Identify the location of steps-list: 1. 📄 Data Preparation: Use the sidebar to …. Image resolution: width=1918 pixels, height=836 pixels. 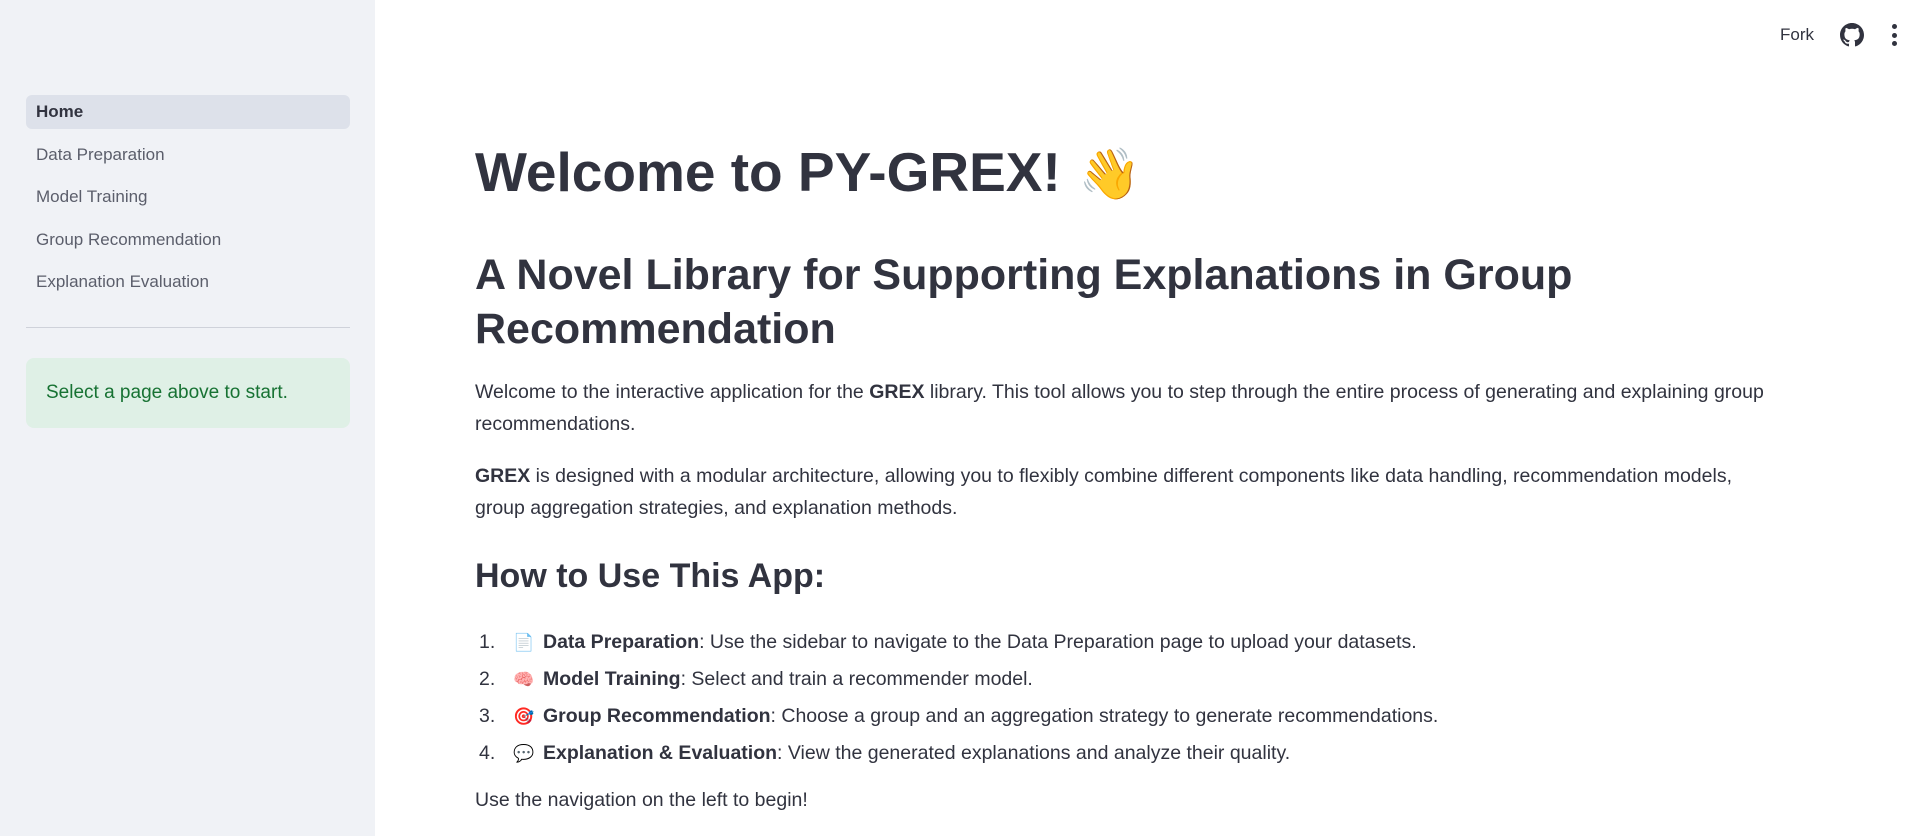
(1120, 698).